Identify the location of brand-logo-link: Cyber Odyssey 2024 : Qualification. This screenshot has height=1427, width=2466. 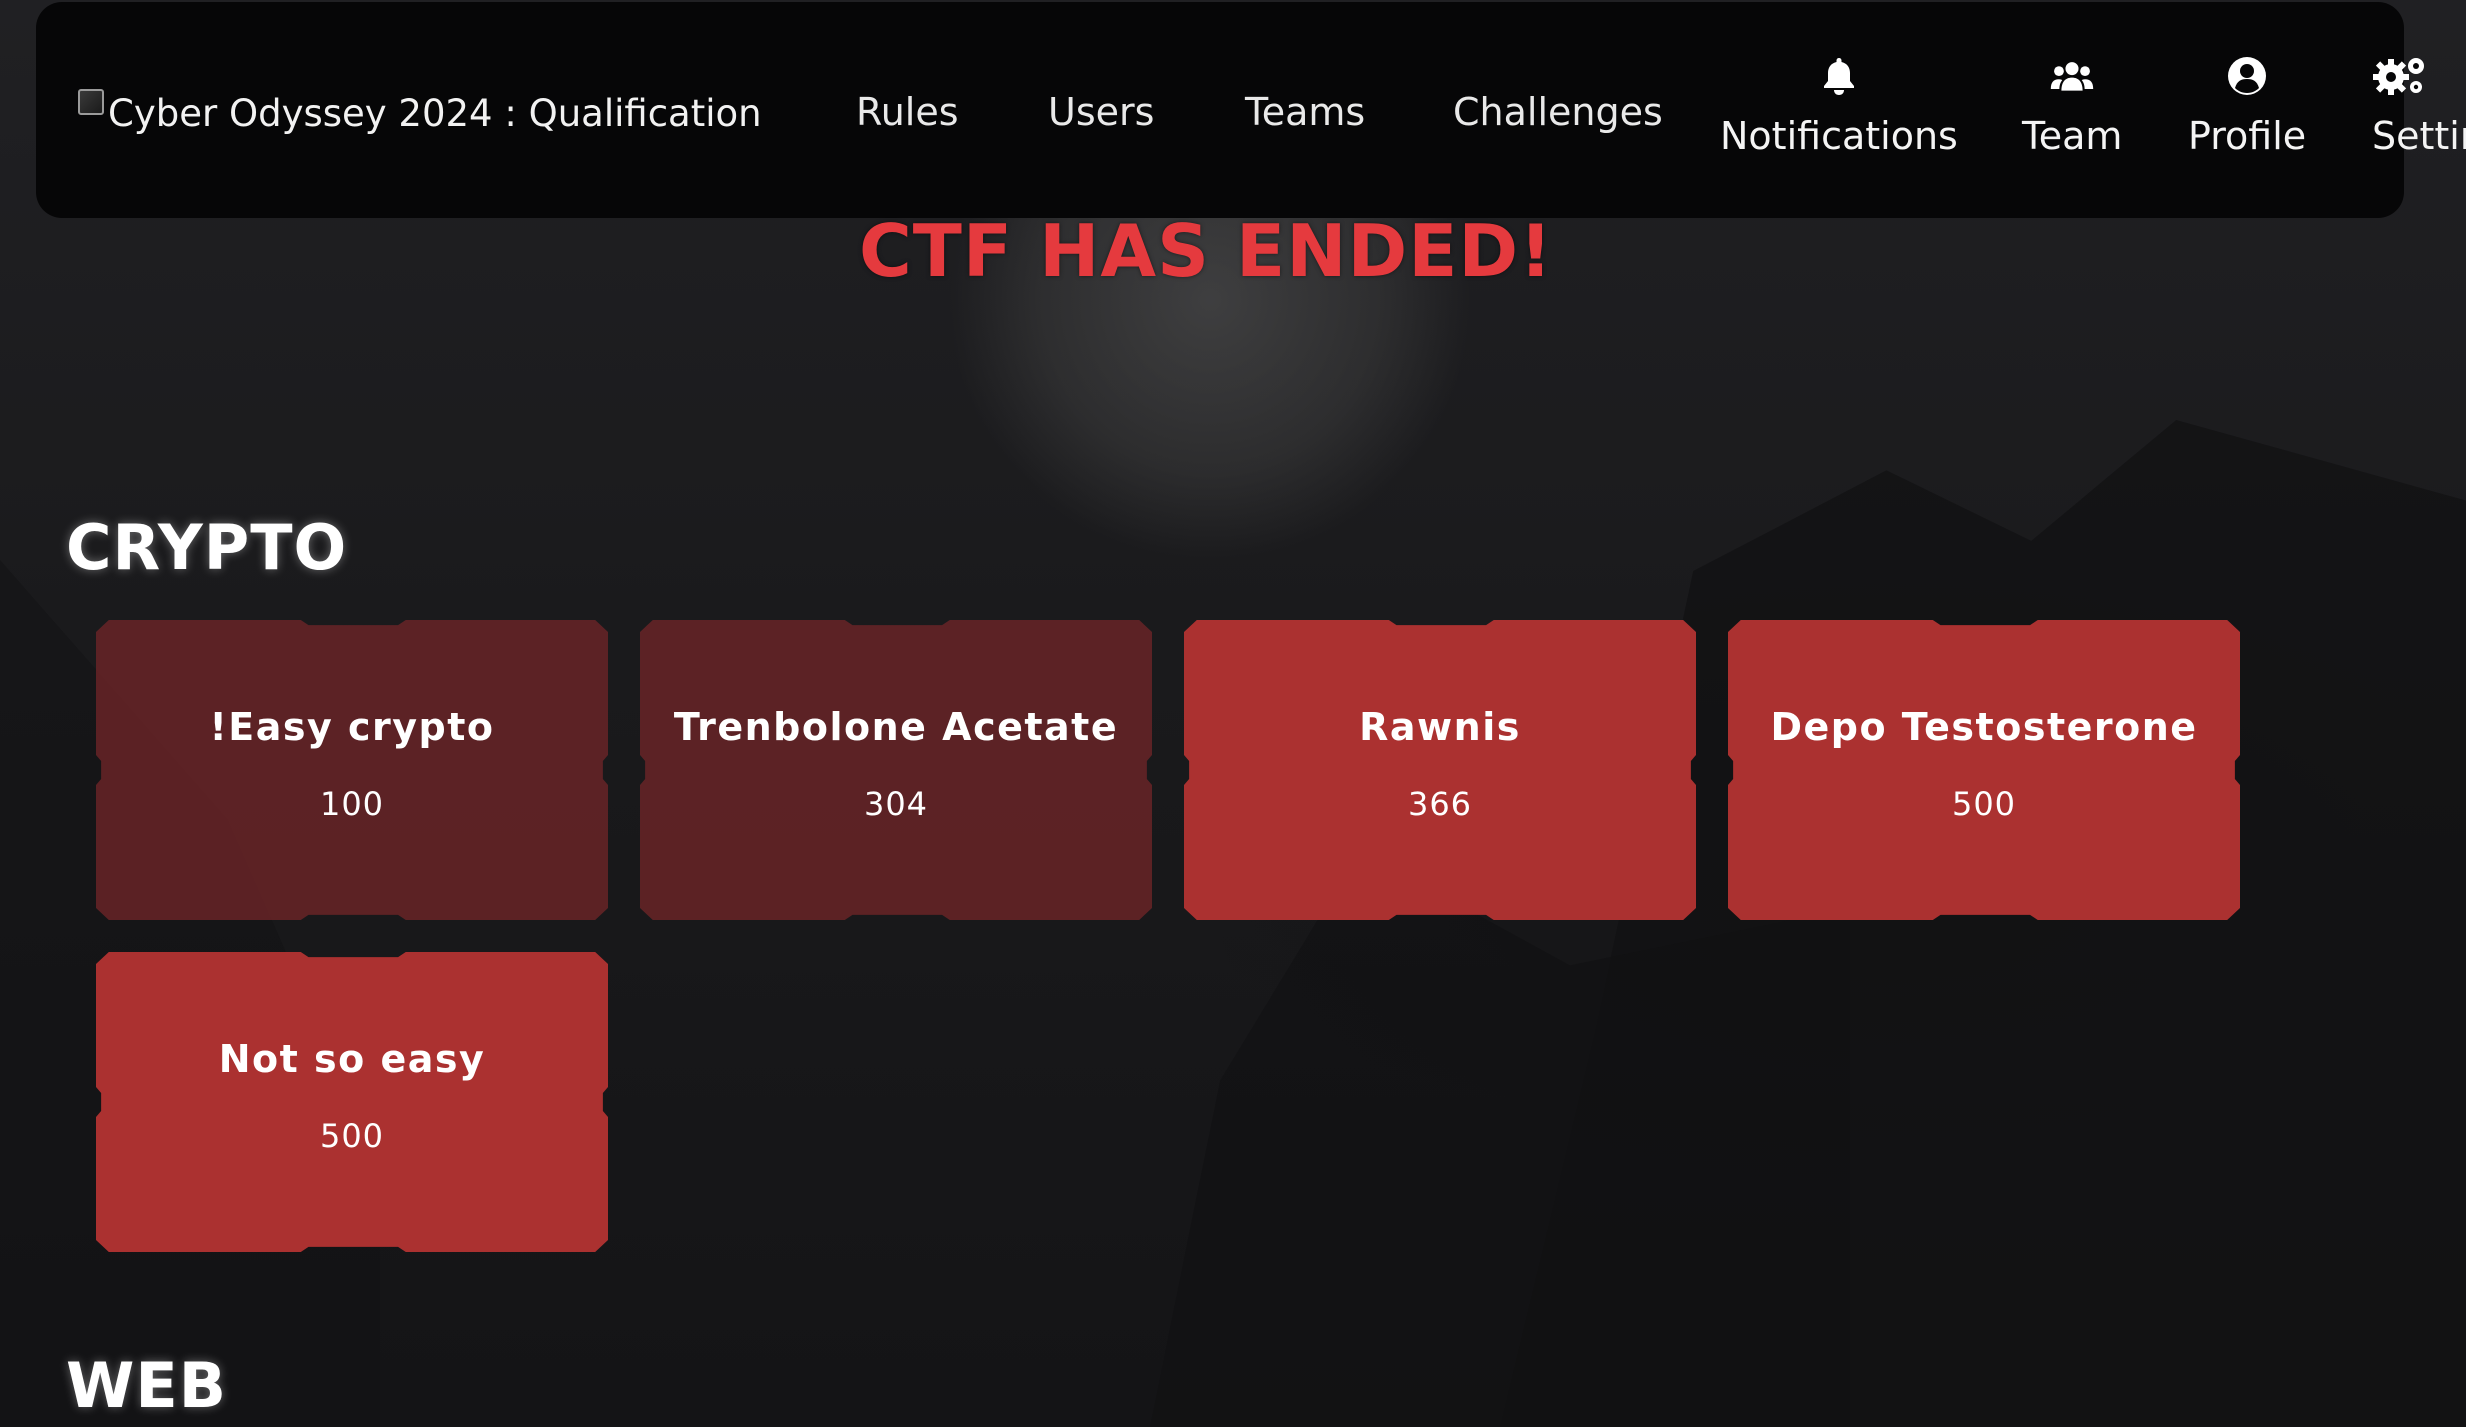
(424, 114).